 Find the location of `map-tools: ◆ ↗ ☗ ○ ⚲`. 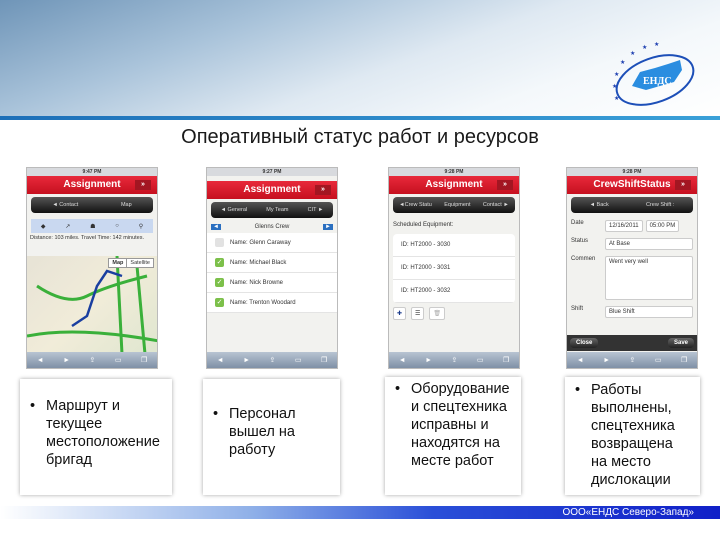

map-tools: ◆ ↗ ☗ ○ ⚲ is located at coordinates (92, 226).